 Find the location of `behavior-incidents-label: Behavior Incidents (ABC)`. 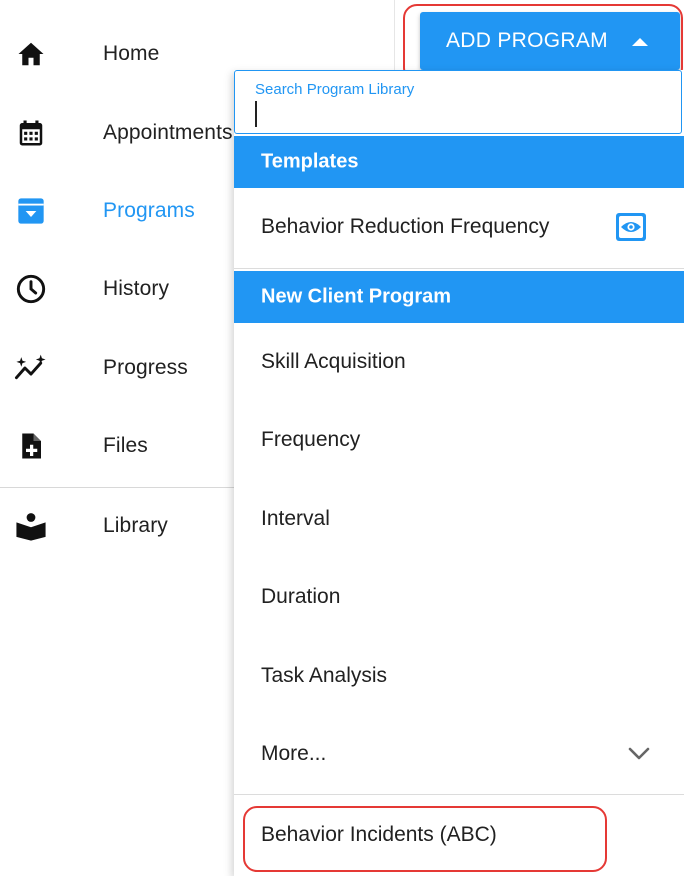

behavior-incidents-label: Behavior Incidents (ABC) is located at coordinates (379, 834).